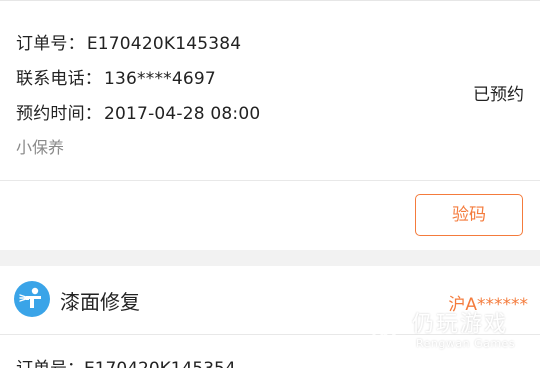 The width and height of the screenshot is (540, 368). I want to click on appointment-time-label: 预约时间：, so click(59, 114).